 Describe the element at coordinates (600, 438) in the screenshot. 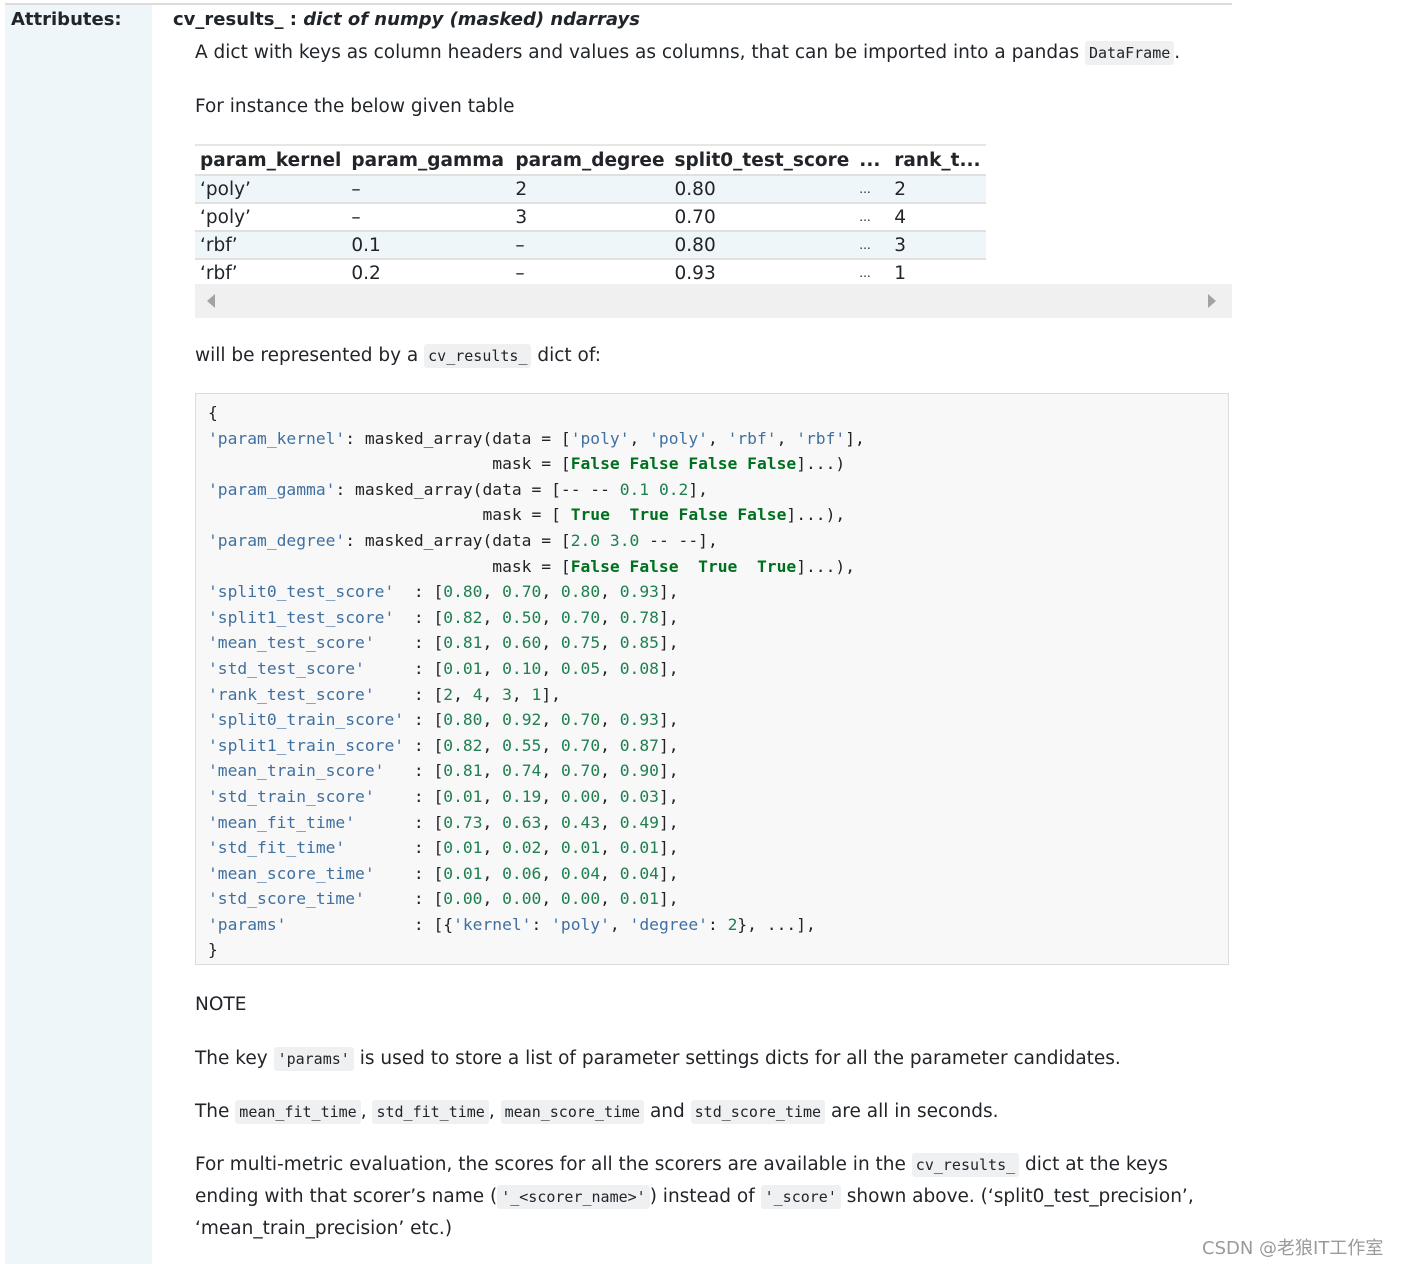

I see `code-string: 'poly'` at that location.